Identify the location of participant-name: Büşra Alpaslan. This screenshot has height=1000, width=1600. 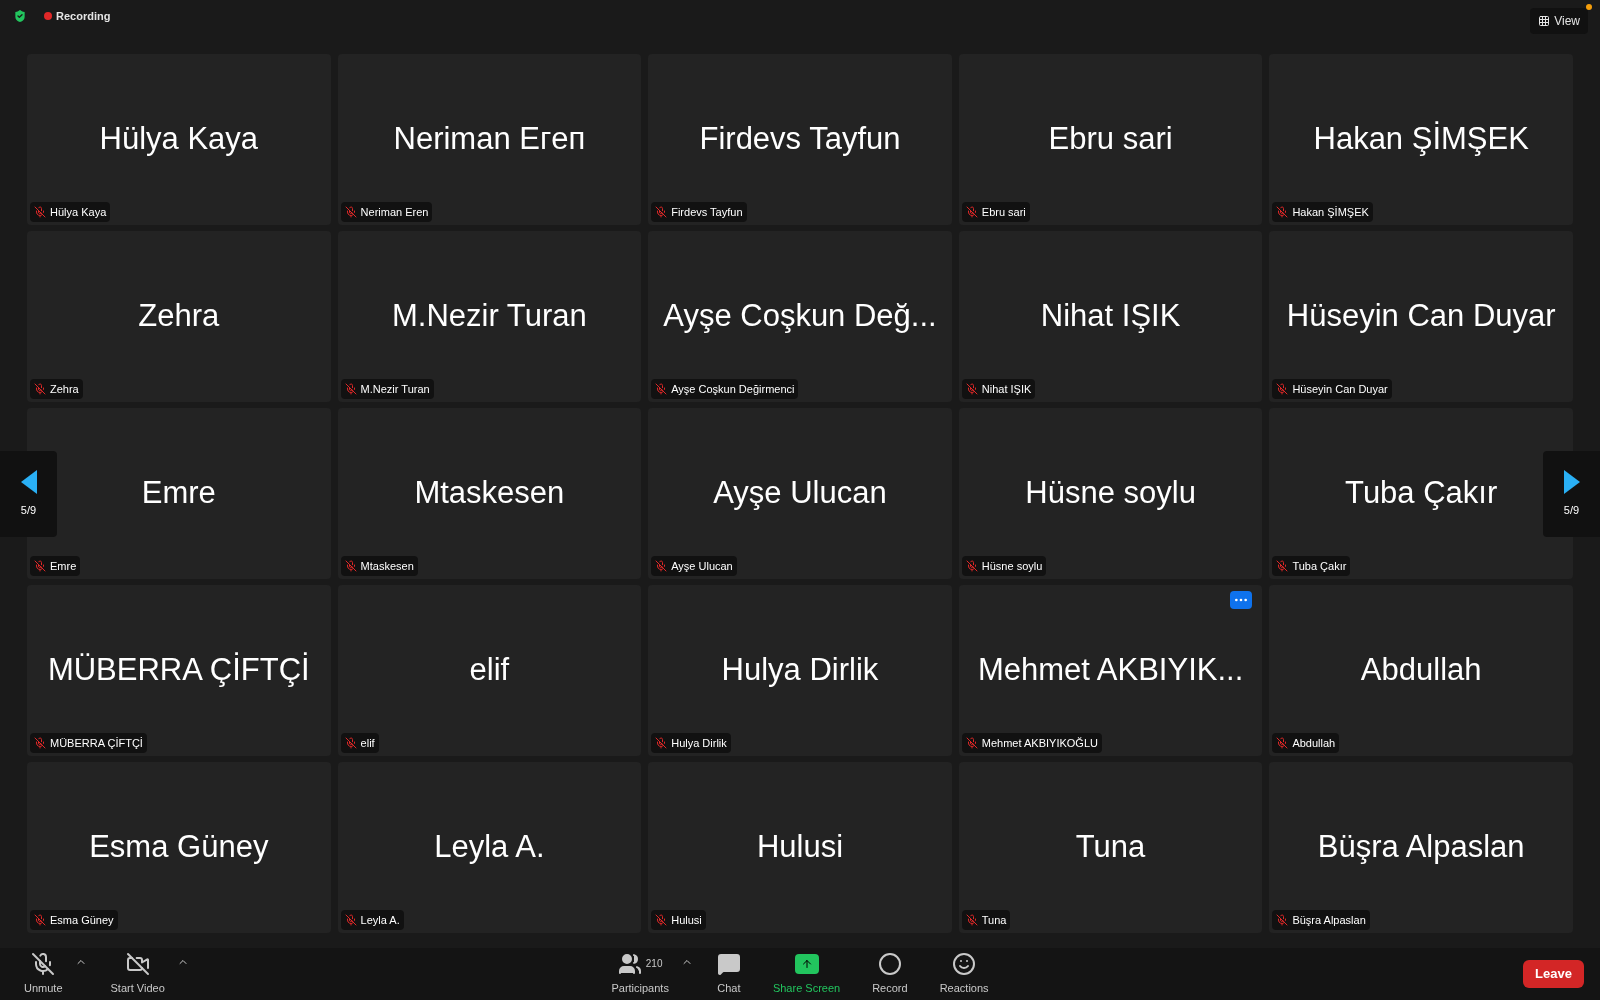
(1421, 847).